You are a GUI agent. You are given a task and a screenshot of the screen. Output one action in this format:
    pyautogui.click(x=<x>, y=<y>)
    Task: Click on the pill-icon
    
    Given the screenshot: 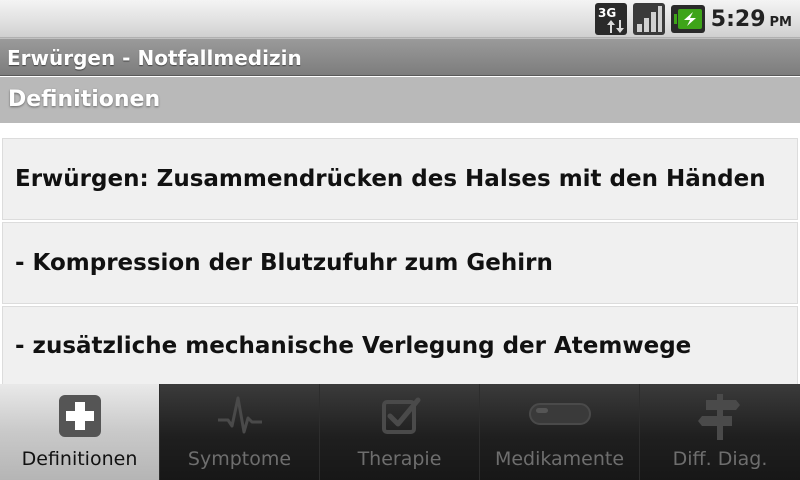 What is the action you would take?
    pyautogui.click(x=560, y=416)
    